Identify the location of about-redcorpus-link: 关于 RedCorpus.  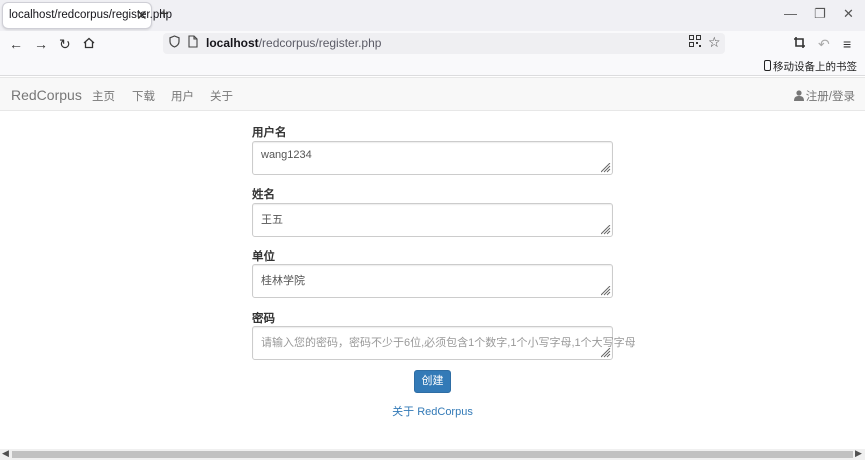
(432, 411).